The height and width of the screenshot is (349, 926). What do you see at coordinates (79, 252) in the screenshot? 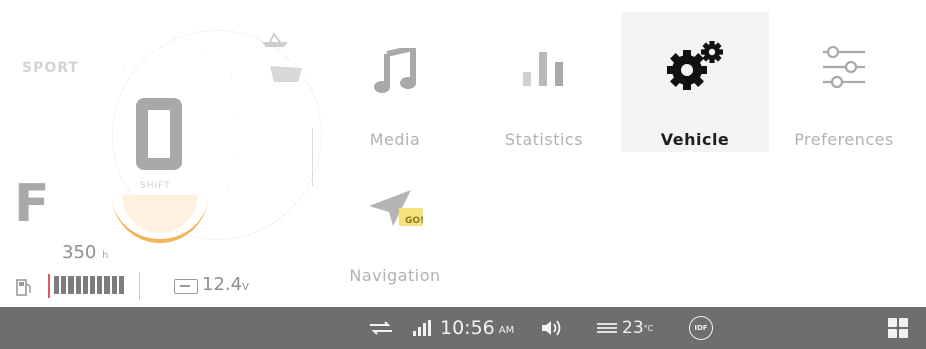
I see `engine-hours-value: 350` at bounding box center [79, 252].